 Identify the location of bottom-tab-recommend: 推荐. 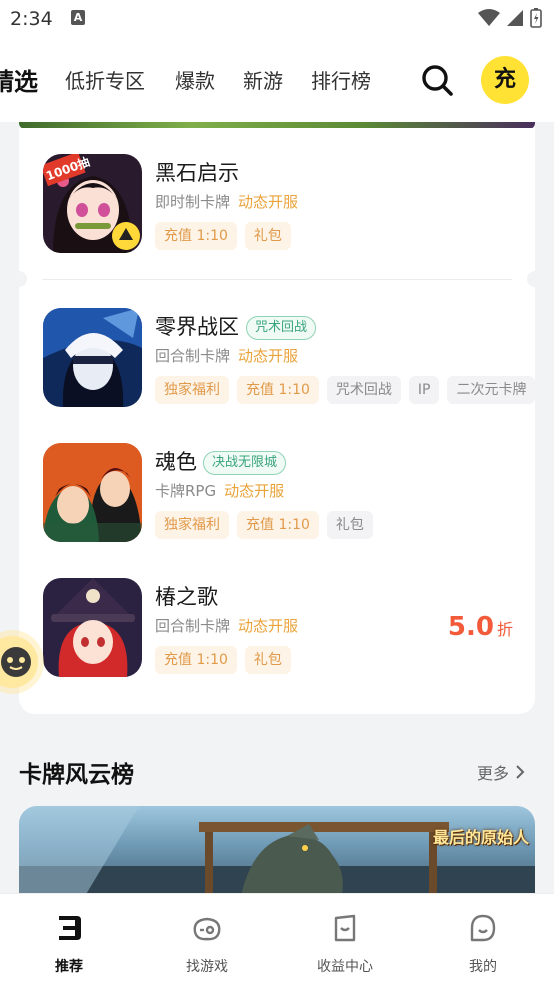
(69, 939).